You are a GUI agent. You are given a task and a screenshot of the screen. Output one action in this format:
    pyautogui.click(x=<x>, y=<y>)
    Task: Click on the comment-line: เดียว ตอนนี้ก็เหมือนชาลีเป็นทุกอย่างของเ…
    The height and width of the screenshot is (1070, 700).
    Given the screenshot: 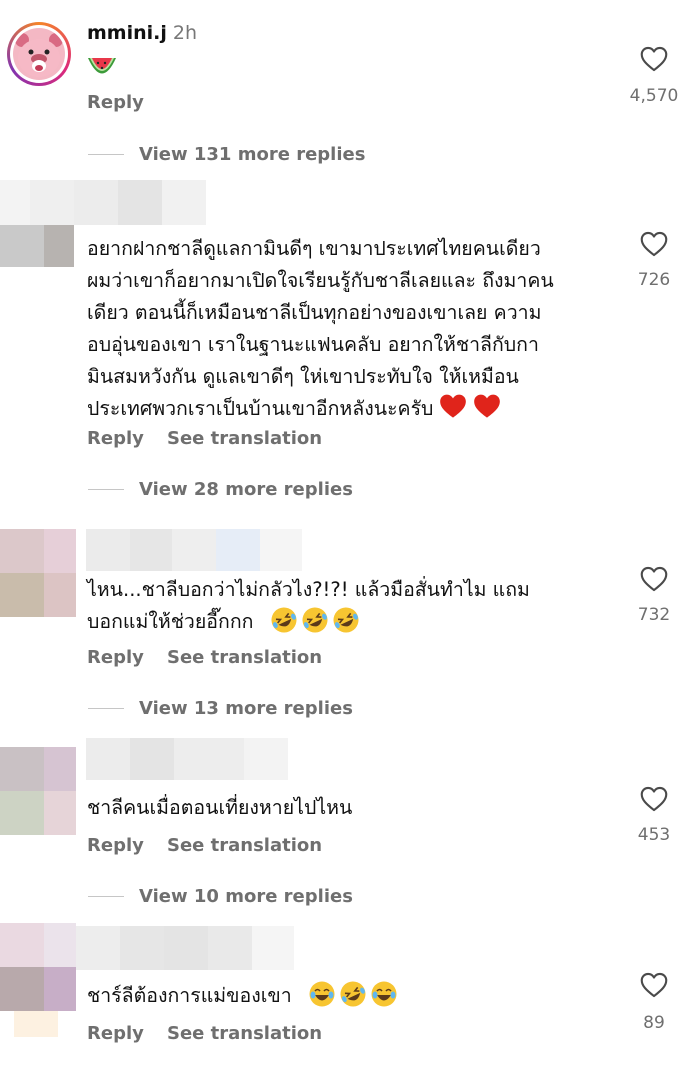 What is the action you would take?
    pyautogui.click(x=314, y=312)
    